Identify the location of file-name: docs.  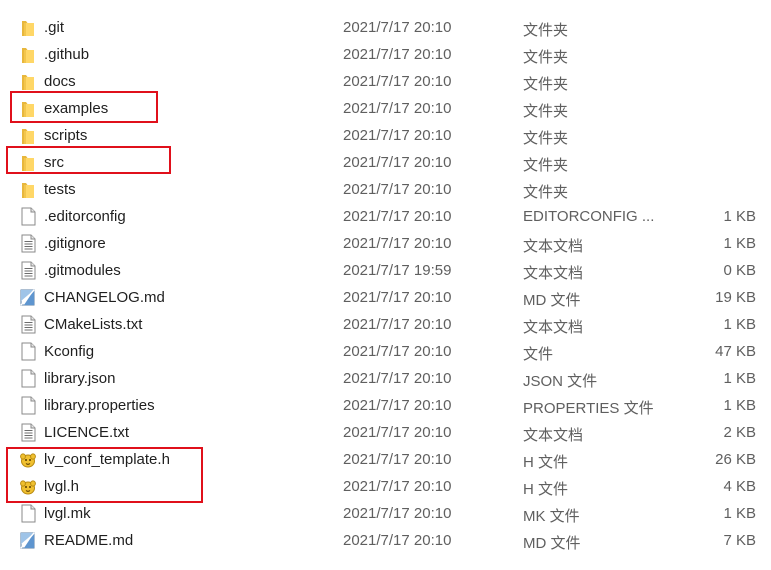
(60, 81).